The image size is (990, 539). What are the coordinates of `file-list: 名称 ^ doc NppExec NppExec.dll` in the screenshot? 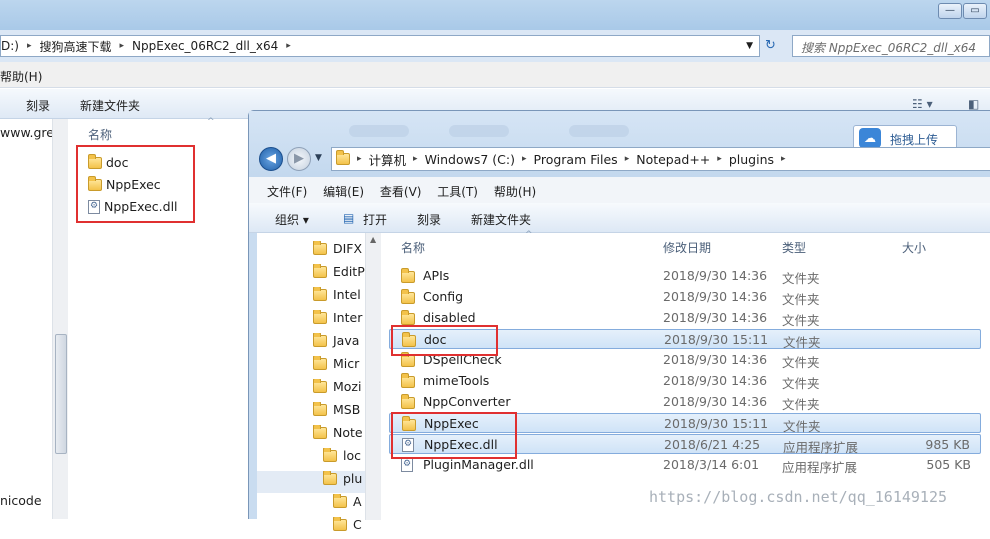 It's located at (162, 318).